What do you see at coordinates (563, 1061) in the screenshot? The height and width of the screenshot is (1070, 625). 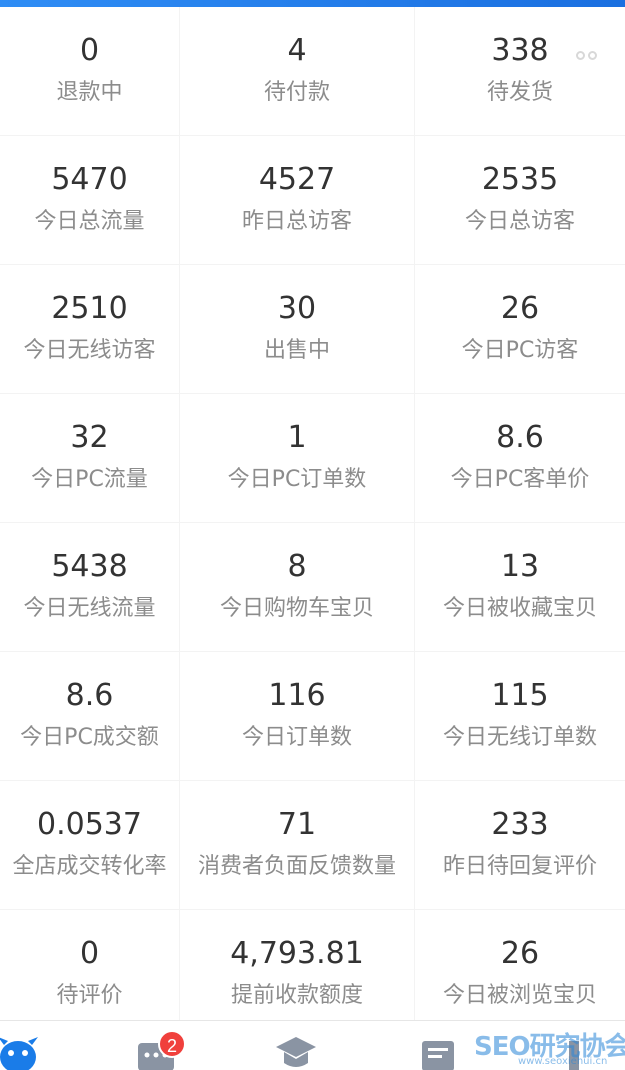 I see `watermark-url: www.seoxiehui.cn` at bounding box center [563, 1061].